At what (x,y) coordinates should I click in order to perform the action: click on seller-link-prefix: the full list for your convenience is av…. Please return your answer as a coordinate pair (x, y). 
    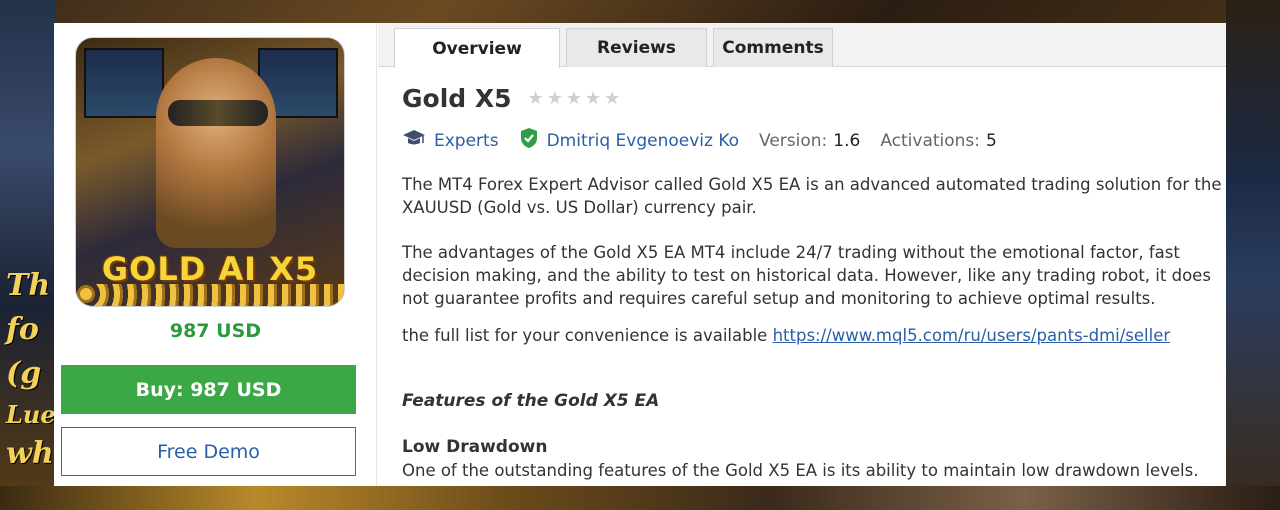
    Looking at the image, I should click on (587, 335).